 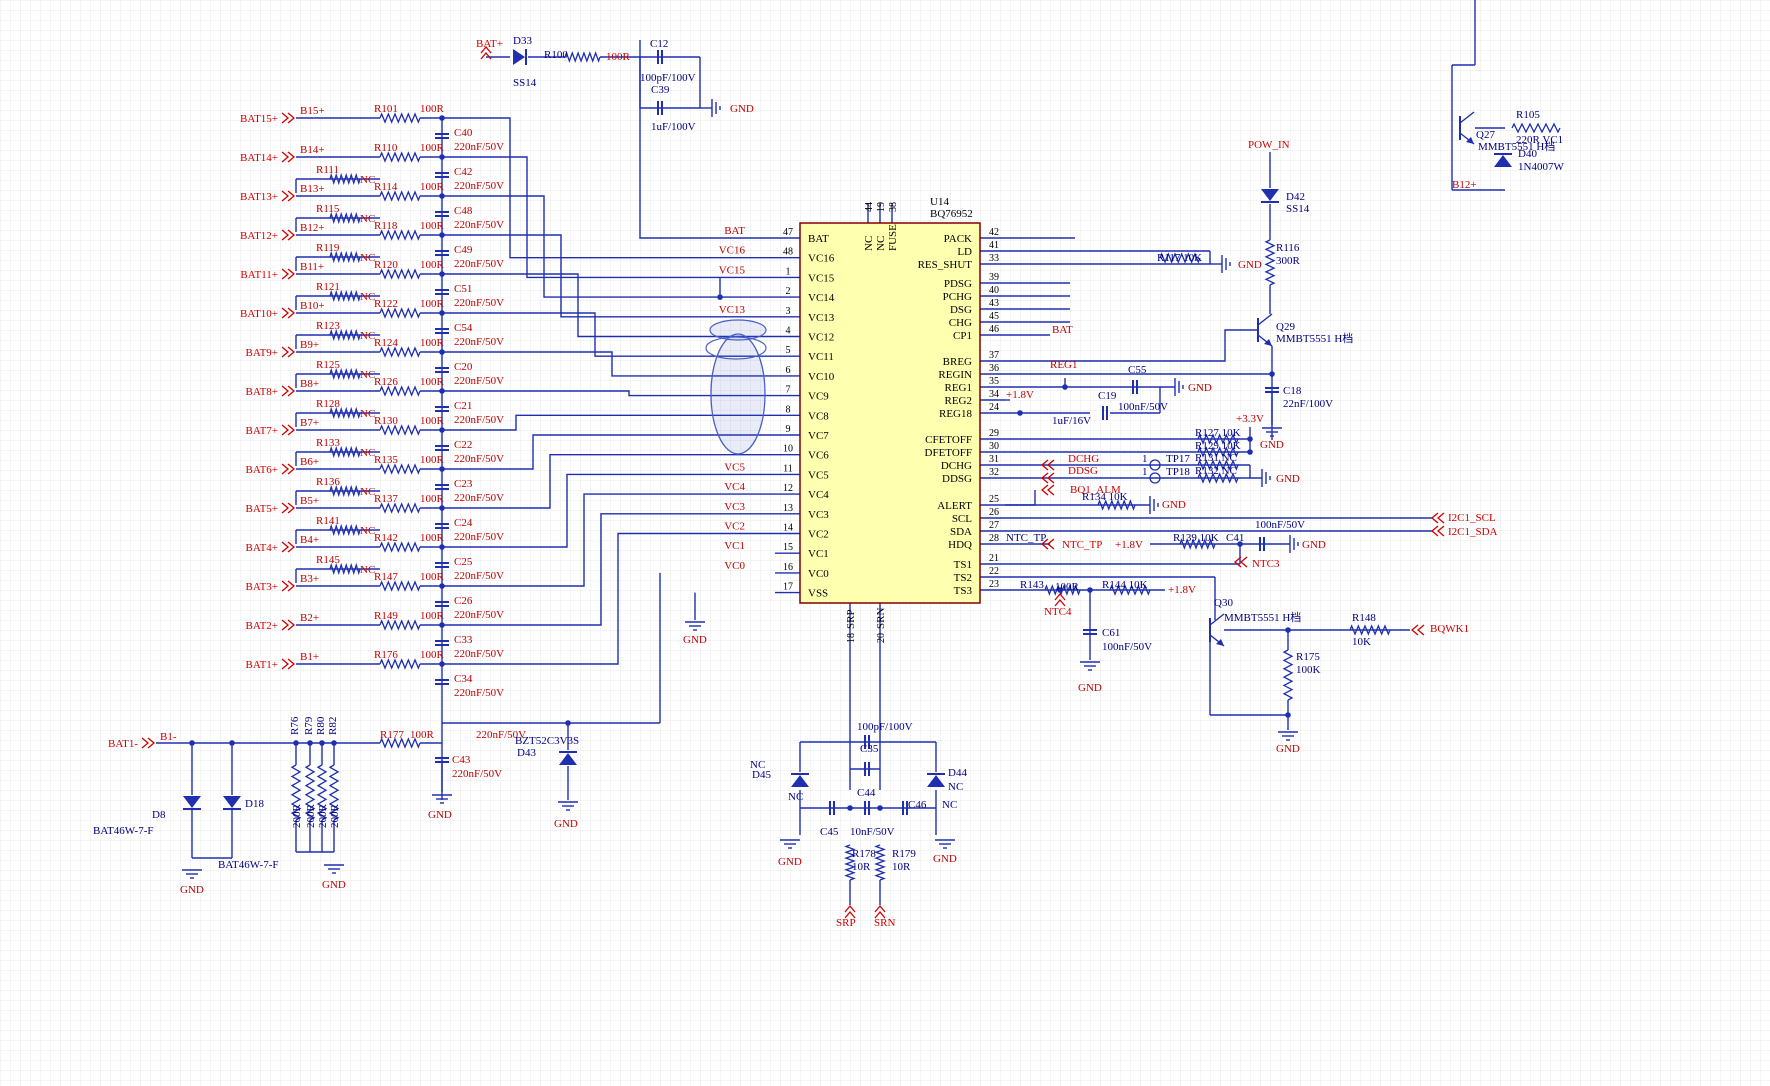 I want to click on r144-ref: R144 10K, so click(x=1125, y=585).